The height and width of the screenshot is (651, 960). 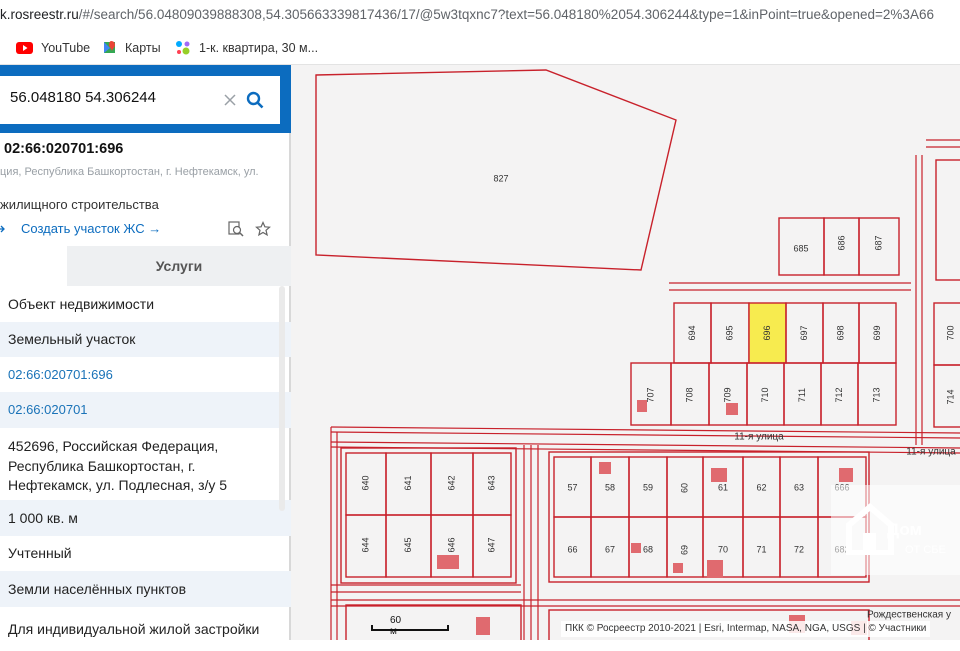 What do you see at coordinates (183, 47) in the screenshot?
I see `avito-icon` at bounding box center [183, 47].